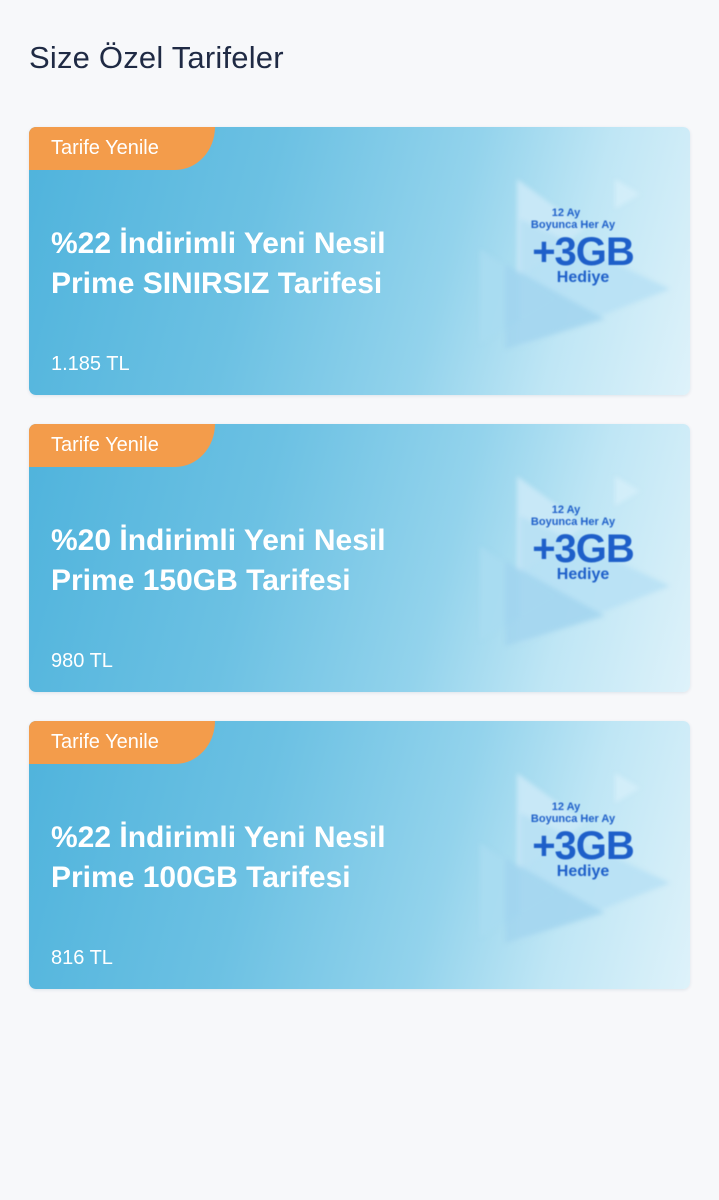  Describe the element at coordinates (217, 283) in the screenshot. I see `tariff-title-line2: Prime SINIRSIZ Tarifesi` at that location.